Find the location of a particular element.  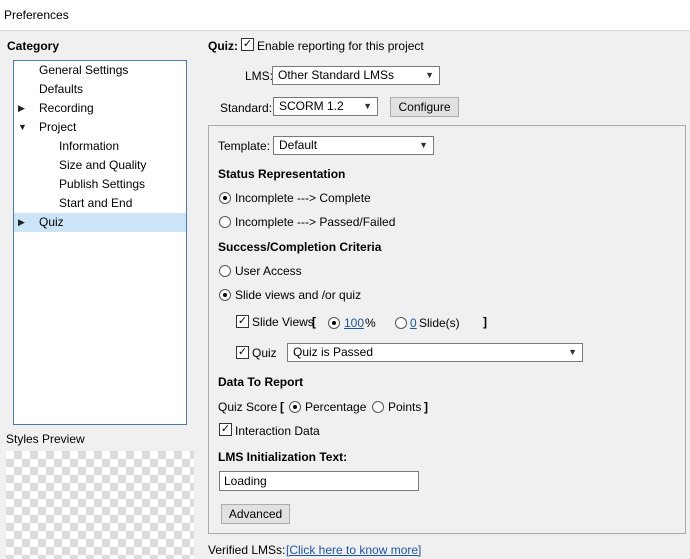

interaction-data-checkbox: ✓ is located at coordinates (225, 429).